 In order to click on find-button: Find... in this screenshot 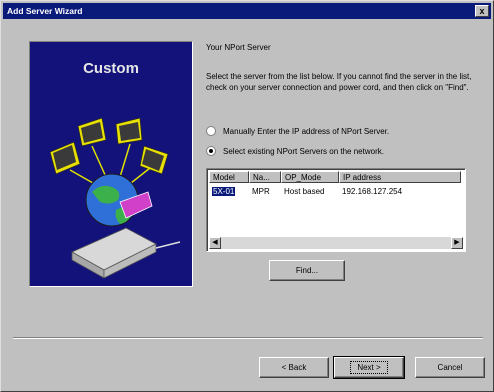, I will do `click(307, 270)`.